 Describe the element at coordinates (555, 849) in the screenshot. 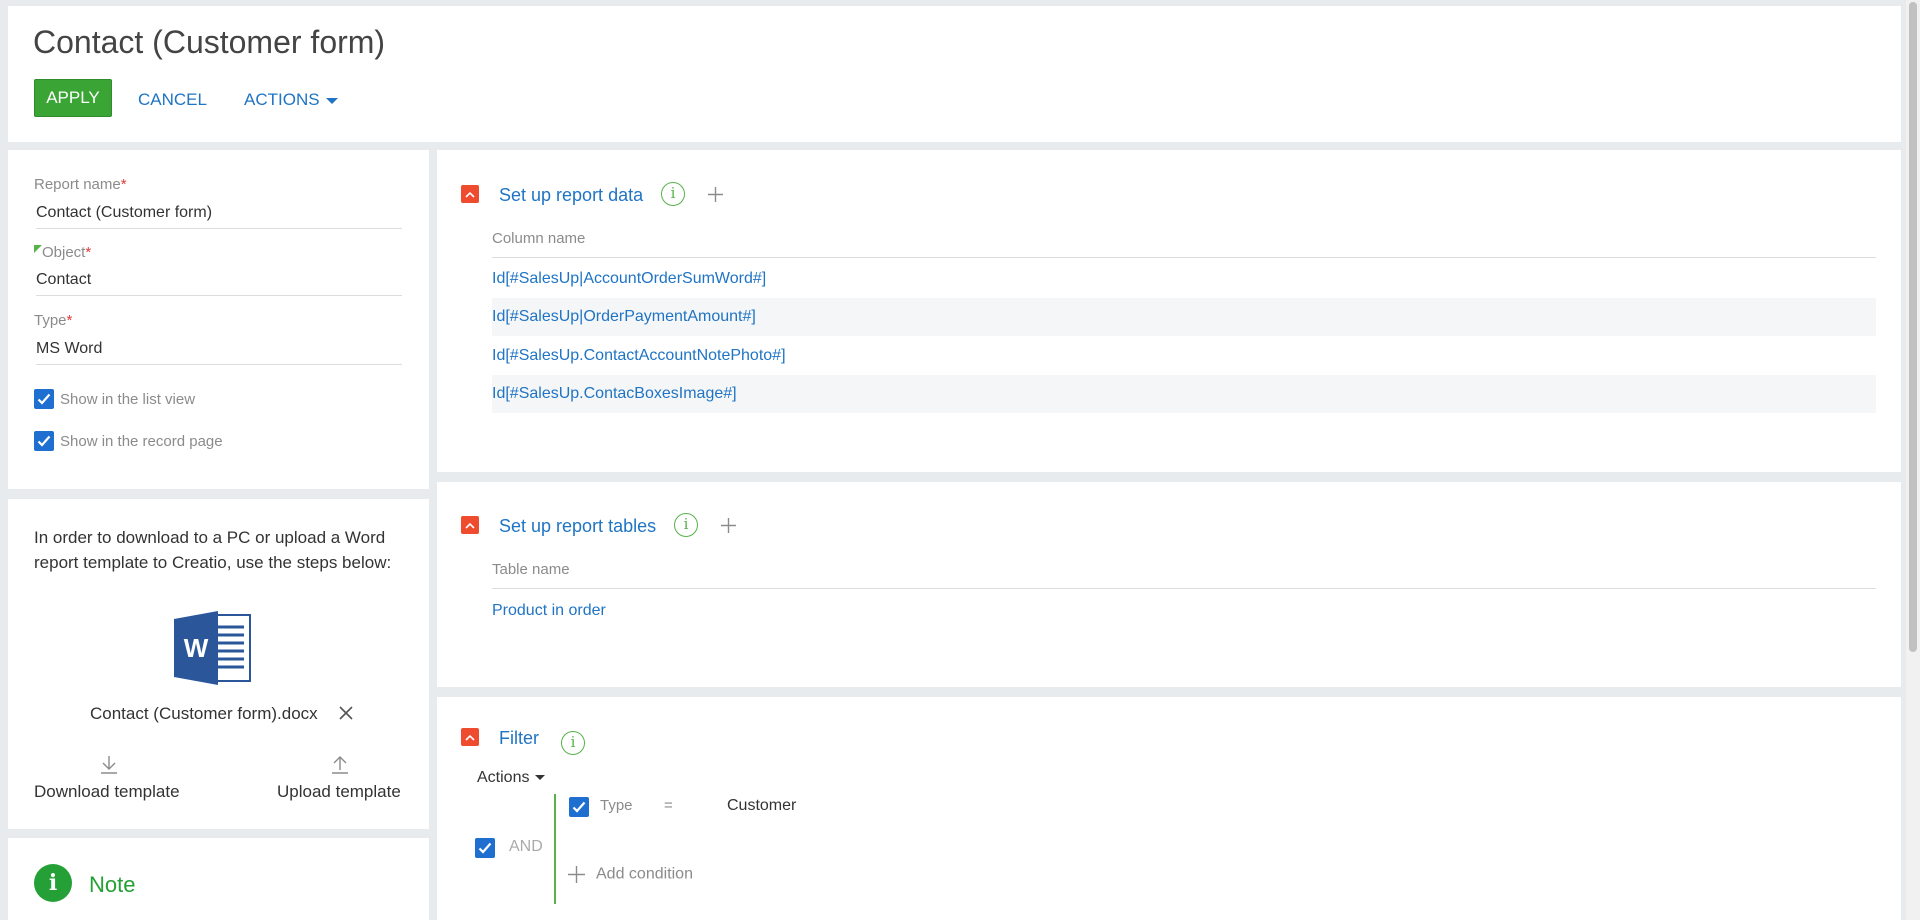

I see `filter-group-line` at that location.